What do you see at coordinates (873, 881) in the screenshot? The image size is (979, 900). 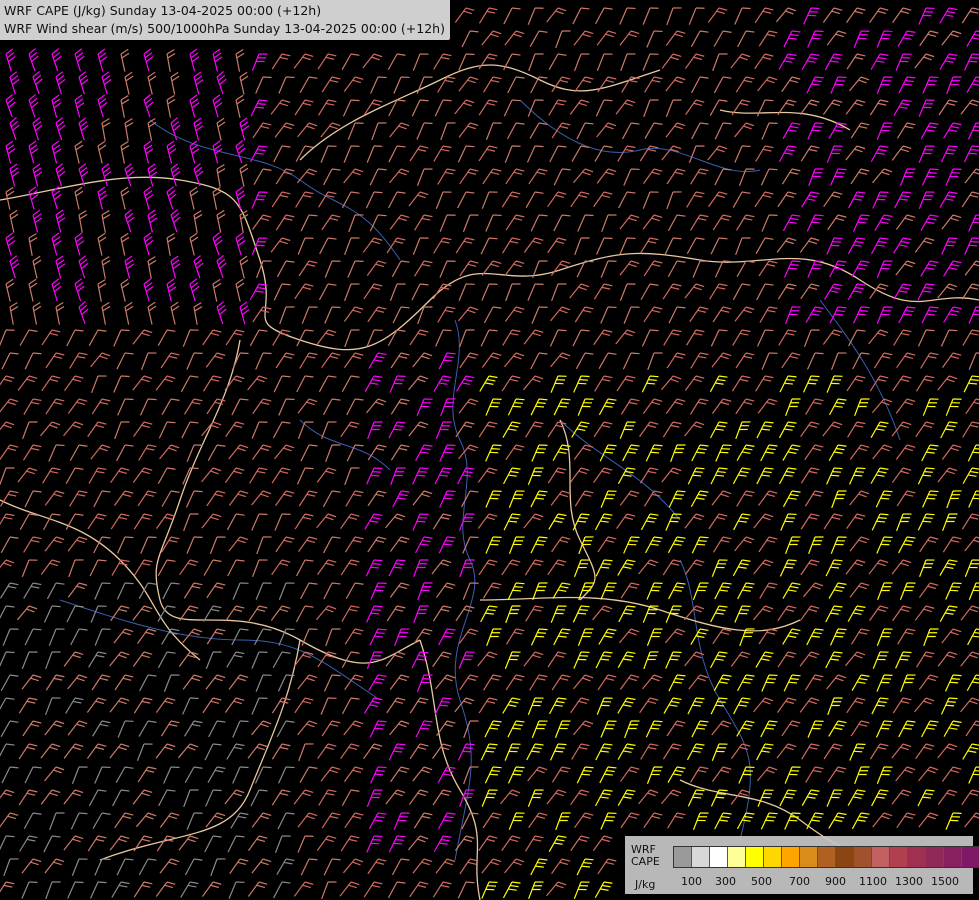 I see `legend-tick-label: 1100` at bounding box center [873, 881].